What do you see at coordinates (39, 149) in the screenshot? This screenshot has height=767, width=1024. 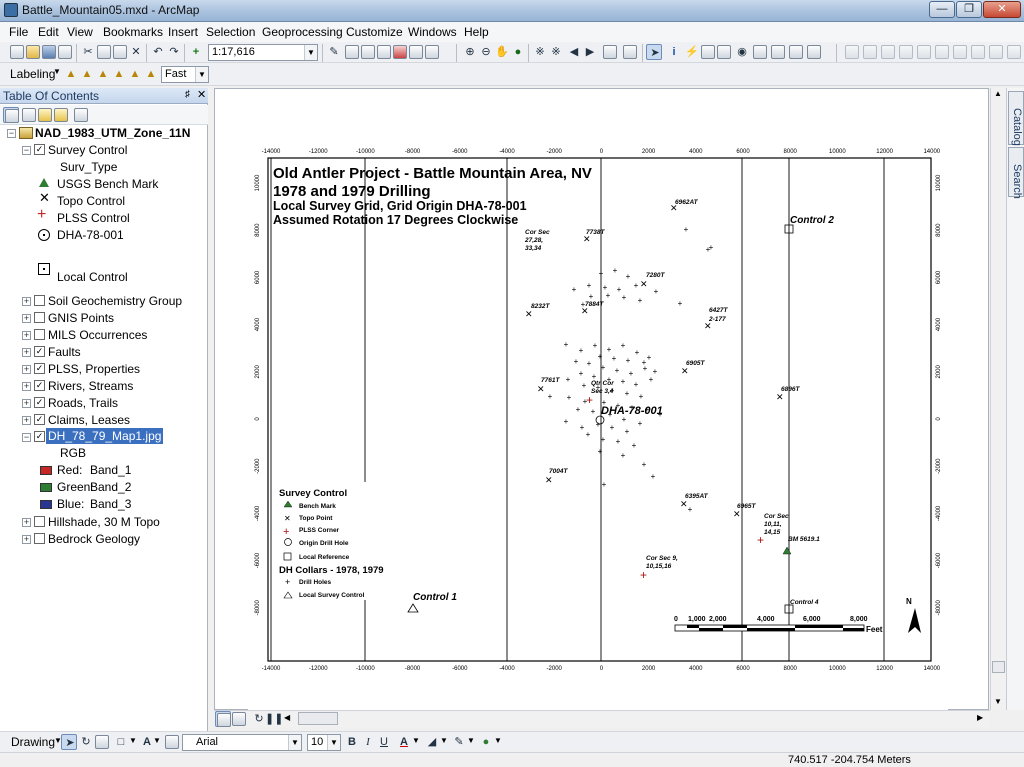 I see `survey-control-checkbox: ✓` at bounding box center [39, 149].